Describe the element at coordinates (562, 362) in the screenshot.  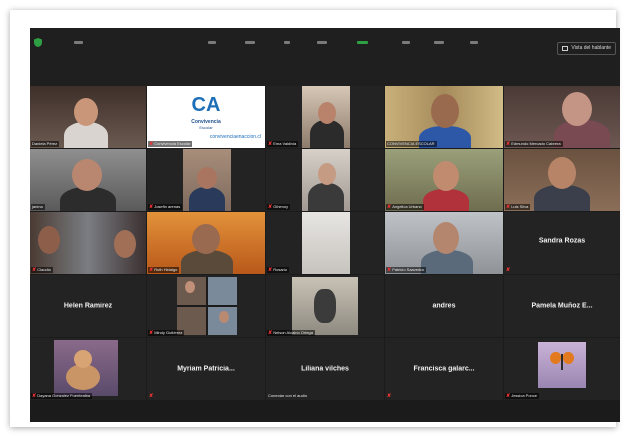
I see `butterfly-icon` at that location.